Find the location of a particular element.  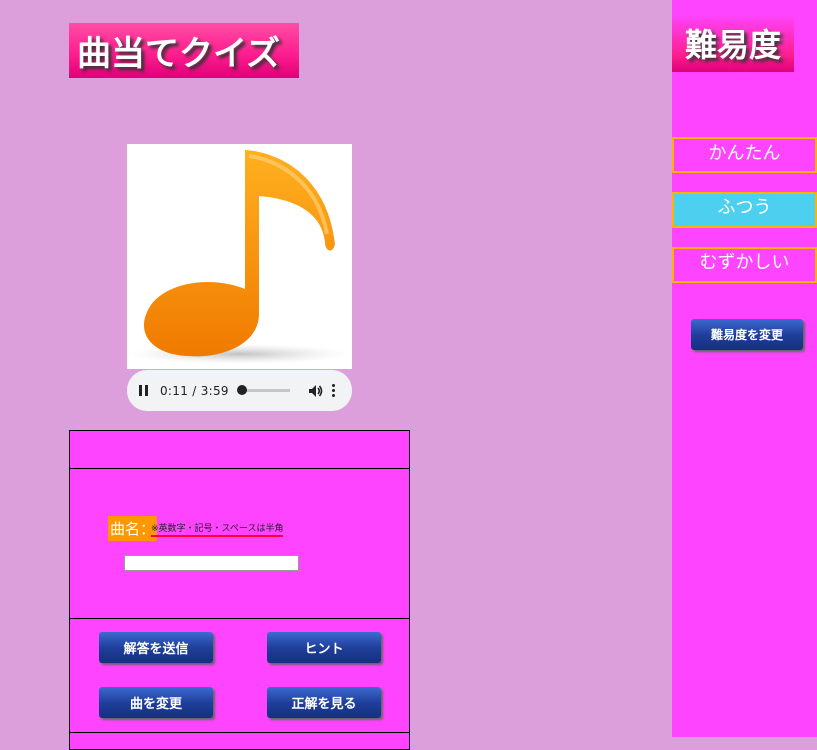

song-artwork is located at coordinates (239, 256).